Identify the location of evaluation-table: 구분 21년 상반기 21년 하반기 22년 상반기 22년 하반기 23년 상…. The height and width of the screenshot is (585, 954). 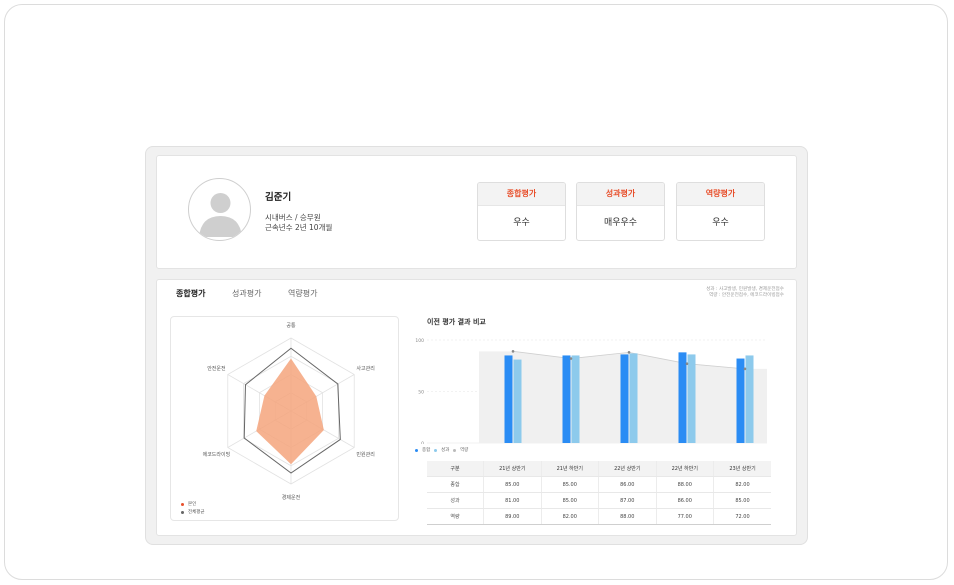
(599, 493).